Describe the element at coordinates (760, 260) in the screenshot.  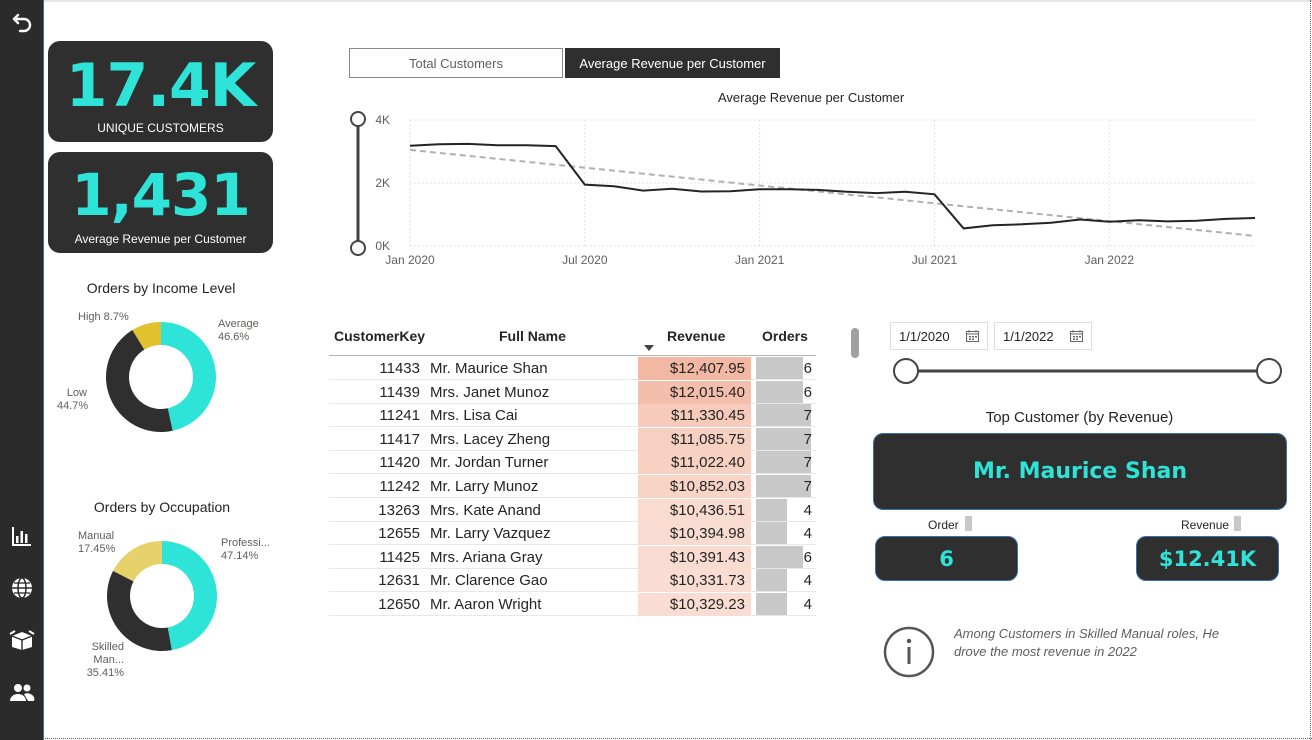
I see `x-tick-label: Jan 2021` at that location.